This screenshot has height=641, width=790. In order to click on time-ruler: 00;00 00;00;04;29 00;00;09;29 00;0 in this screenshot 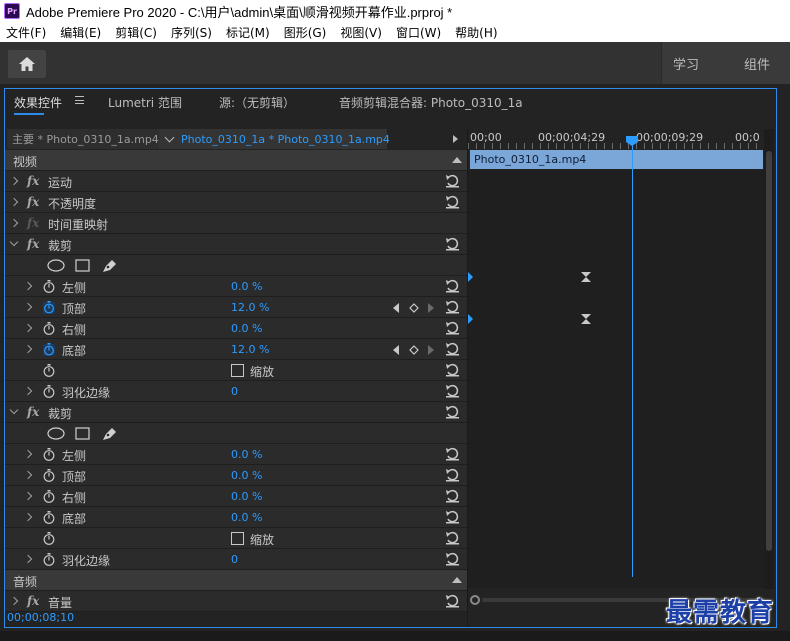, I will do `click(616, 139)`.